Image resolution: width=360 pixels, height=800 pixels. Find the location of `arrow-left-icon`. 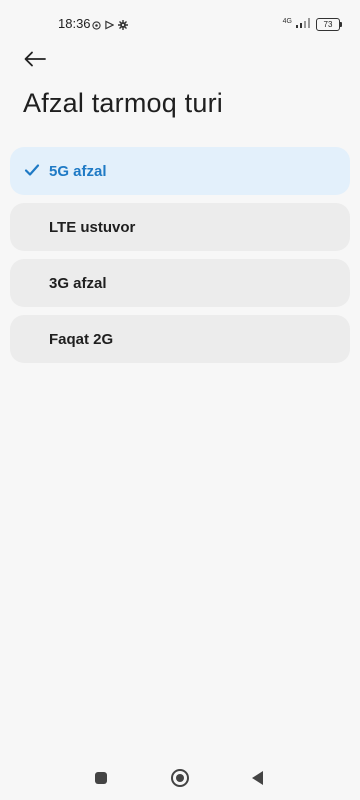

arrow-left-icon is located at coordinates (35, 59).